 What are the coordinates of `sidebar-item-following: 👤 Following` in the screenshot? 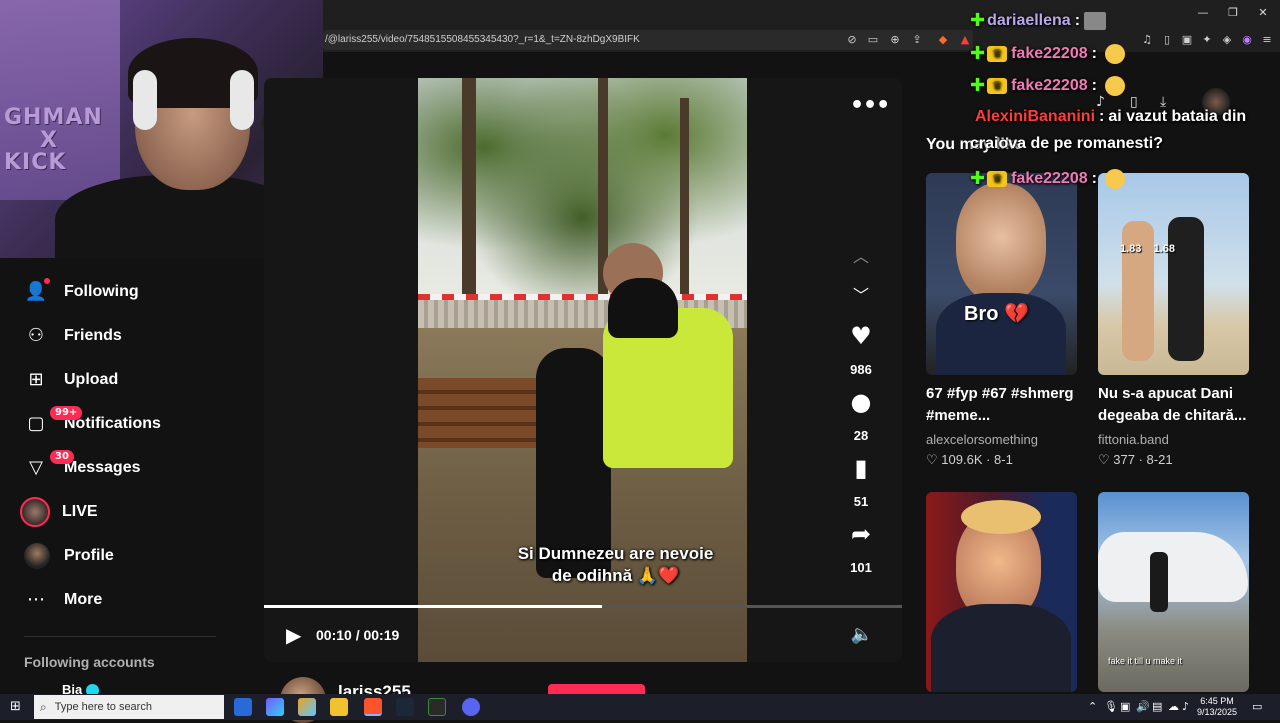 It's located at (81, 292).